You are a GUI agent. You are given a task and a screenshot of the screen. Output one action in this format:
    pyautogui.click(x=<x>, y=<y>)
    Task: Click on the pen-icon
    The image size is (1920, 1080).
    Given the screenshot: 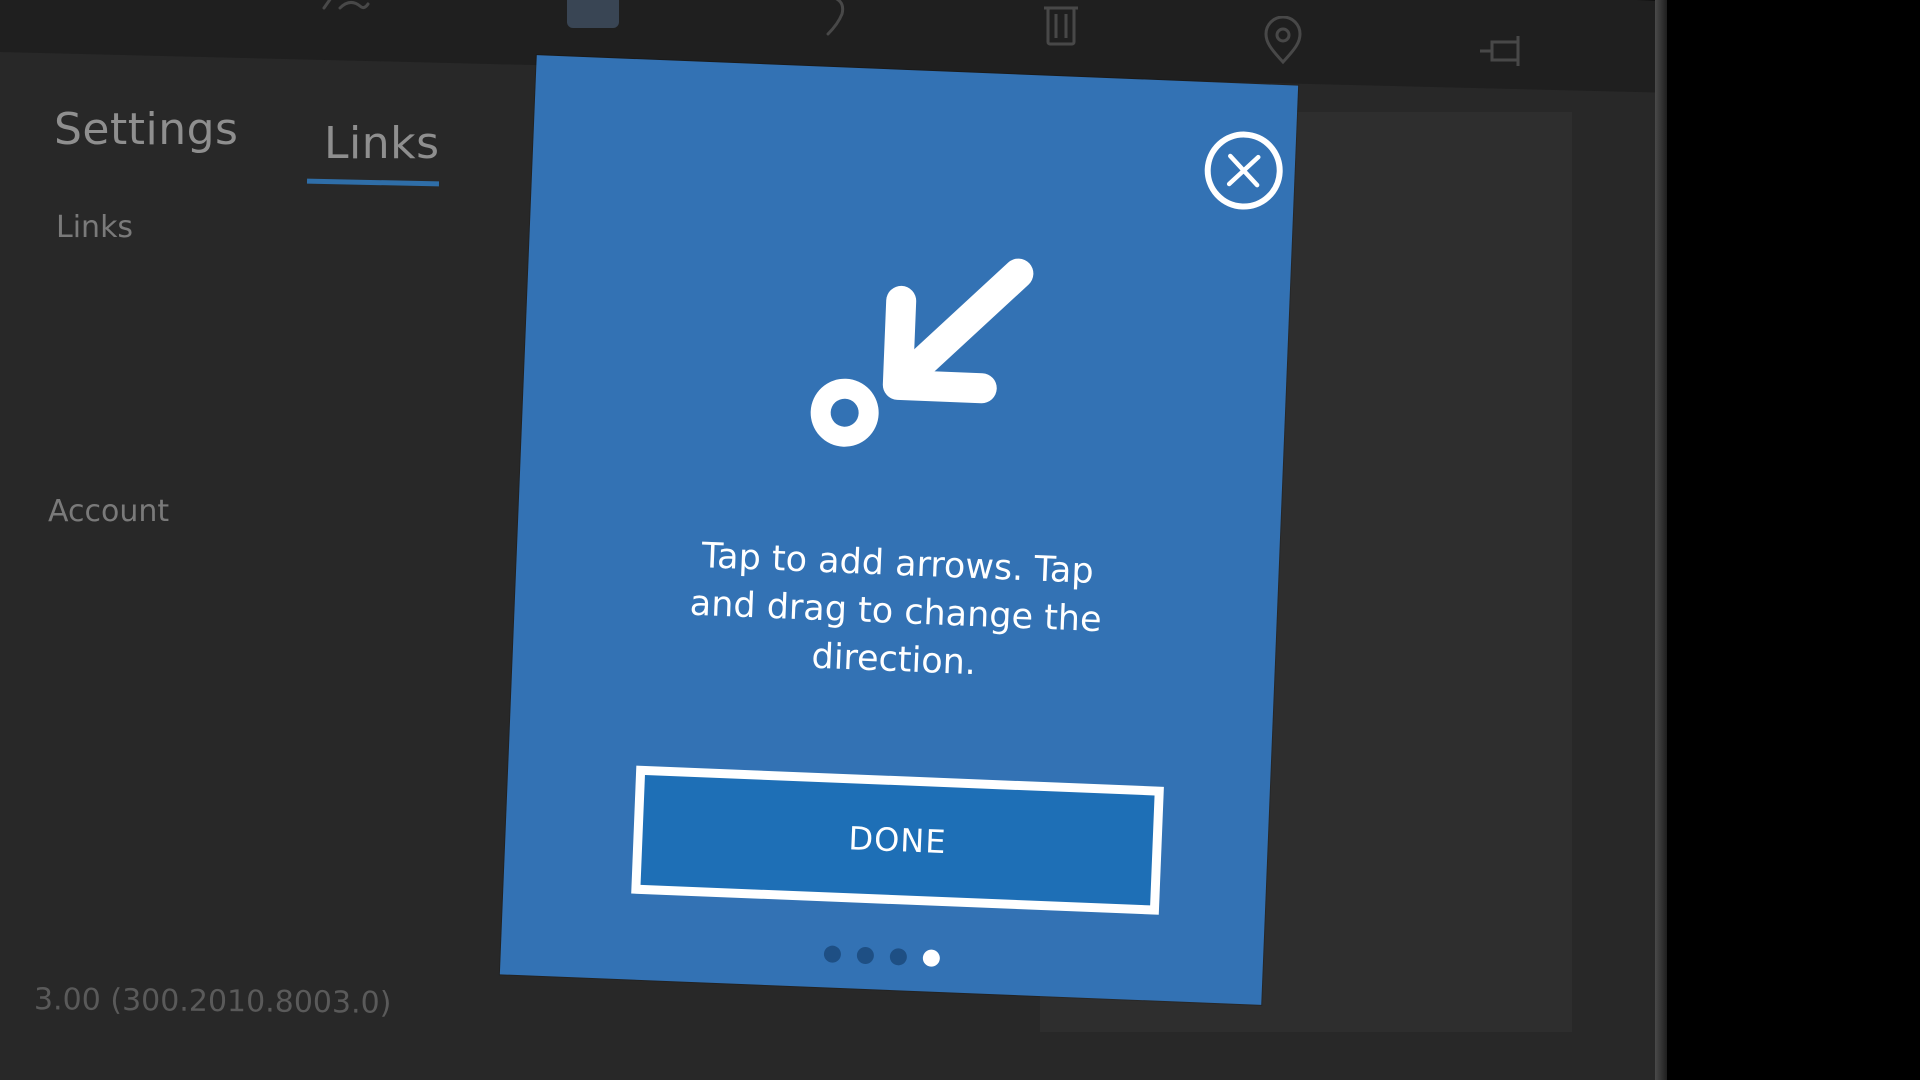 What is the action you would take?
    pyautogui.click(x=345, y=14)
    